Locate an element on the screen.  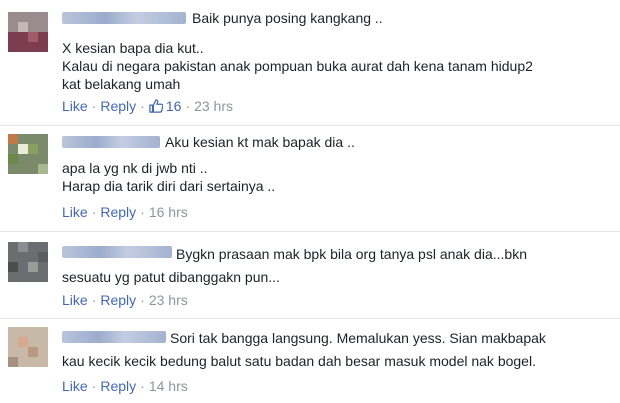
thumbs-up-icon is located at coordinates (156, 106).